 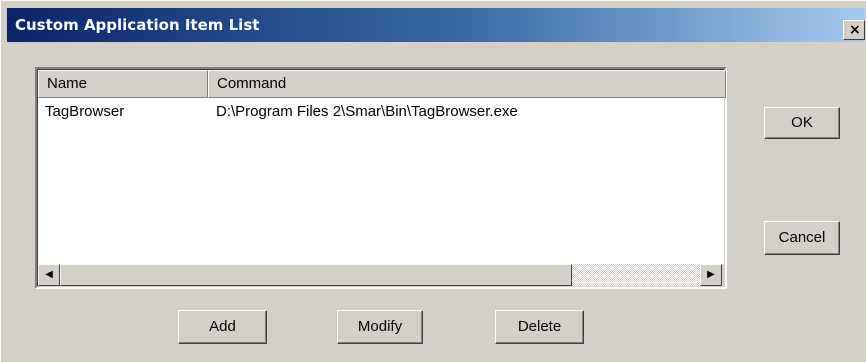 I want to click on cancel-button: Cancel, so click(x=802, y=238).